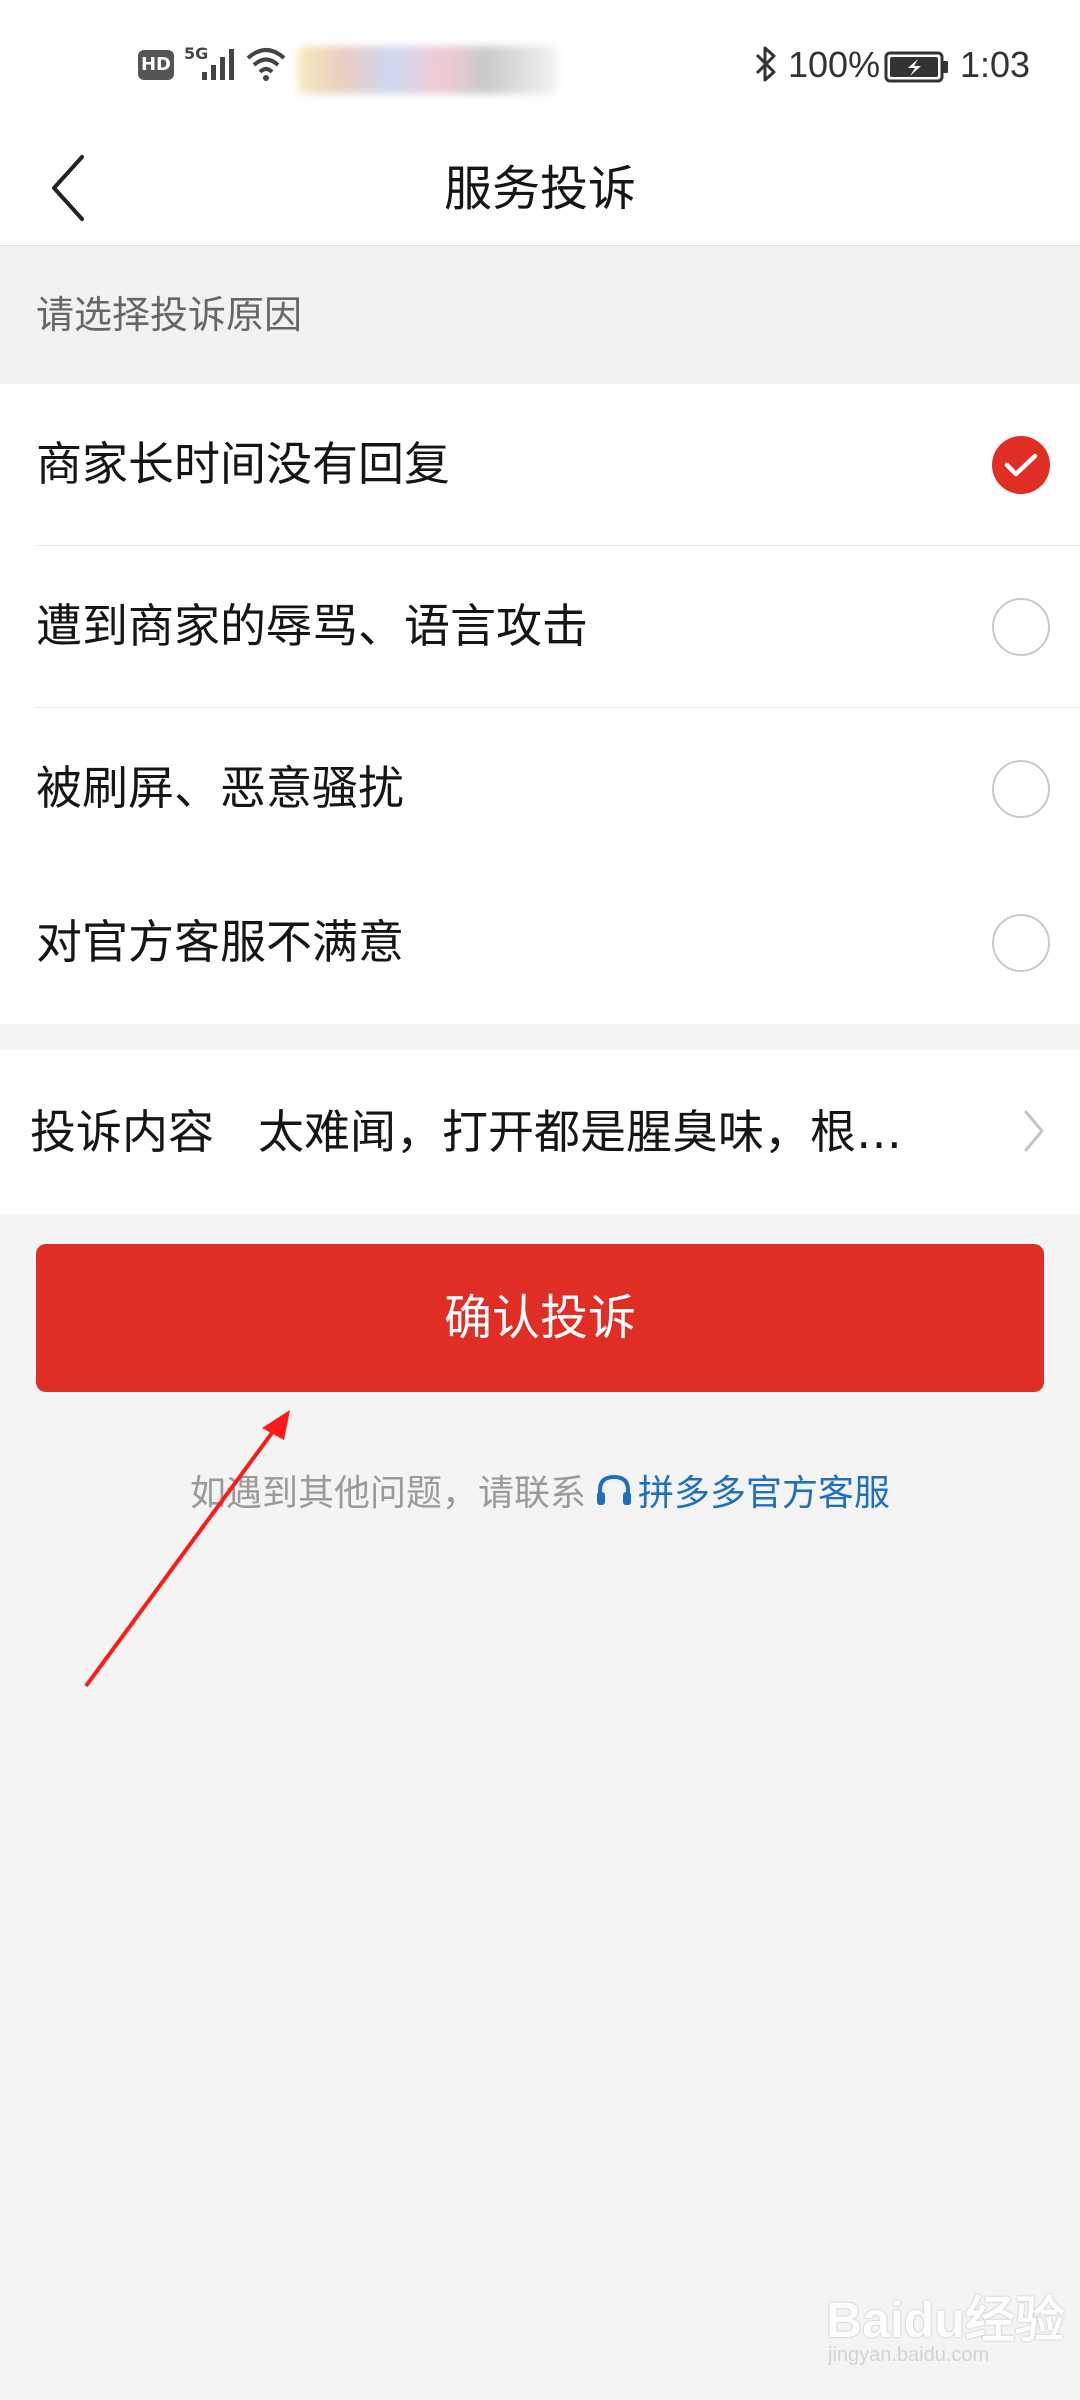 The height and width of the screenshot is (2400, 1080). What do you see at coordinates (156, 65) in the screenshot?
I see `hd-badge: HD` at bounding box center [156, 65].